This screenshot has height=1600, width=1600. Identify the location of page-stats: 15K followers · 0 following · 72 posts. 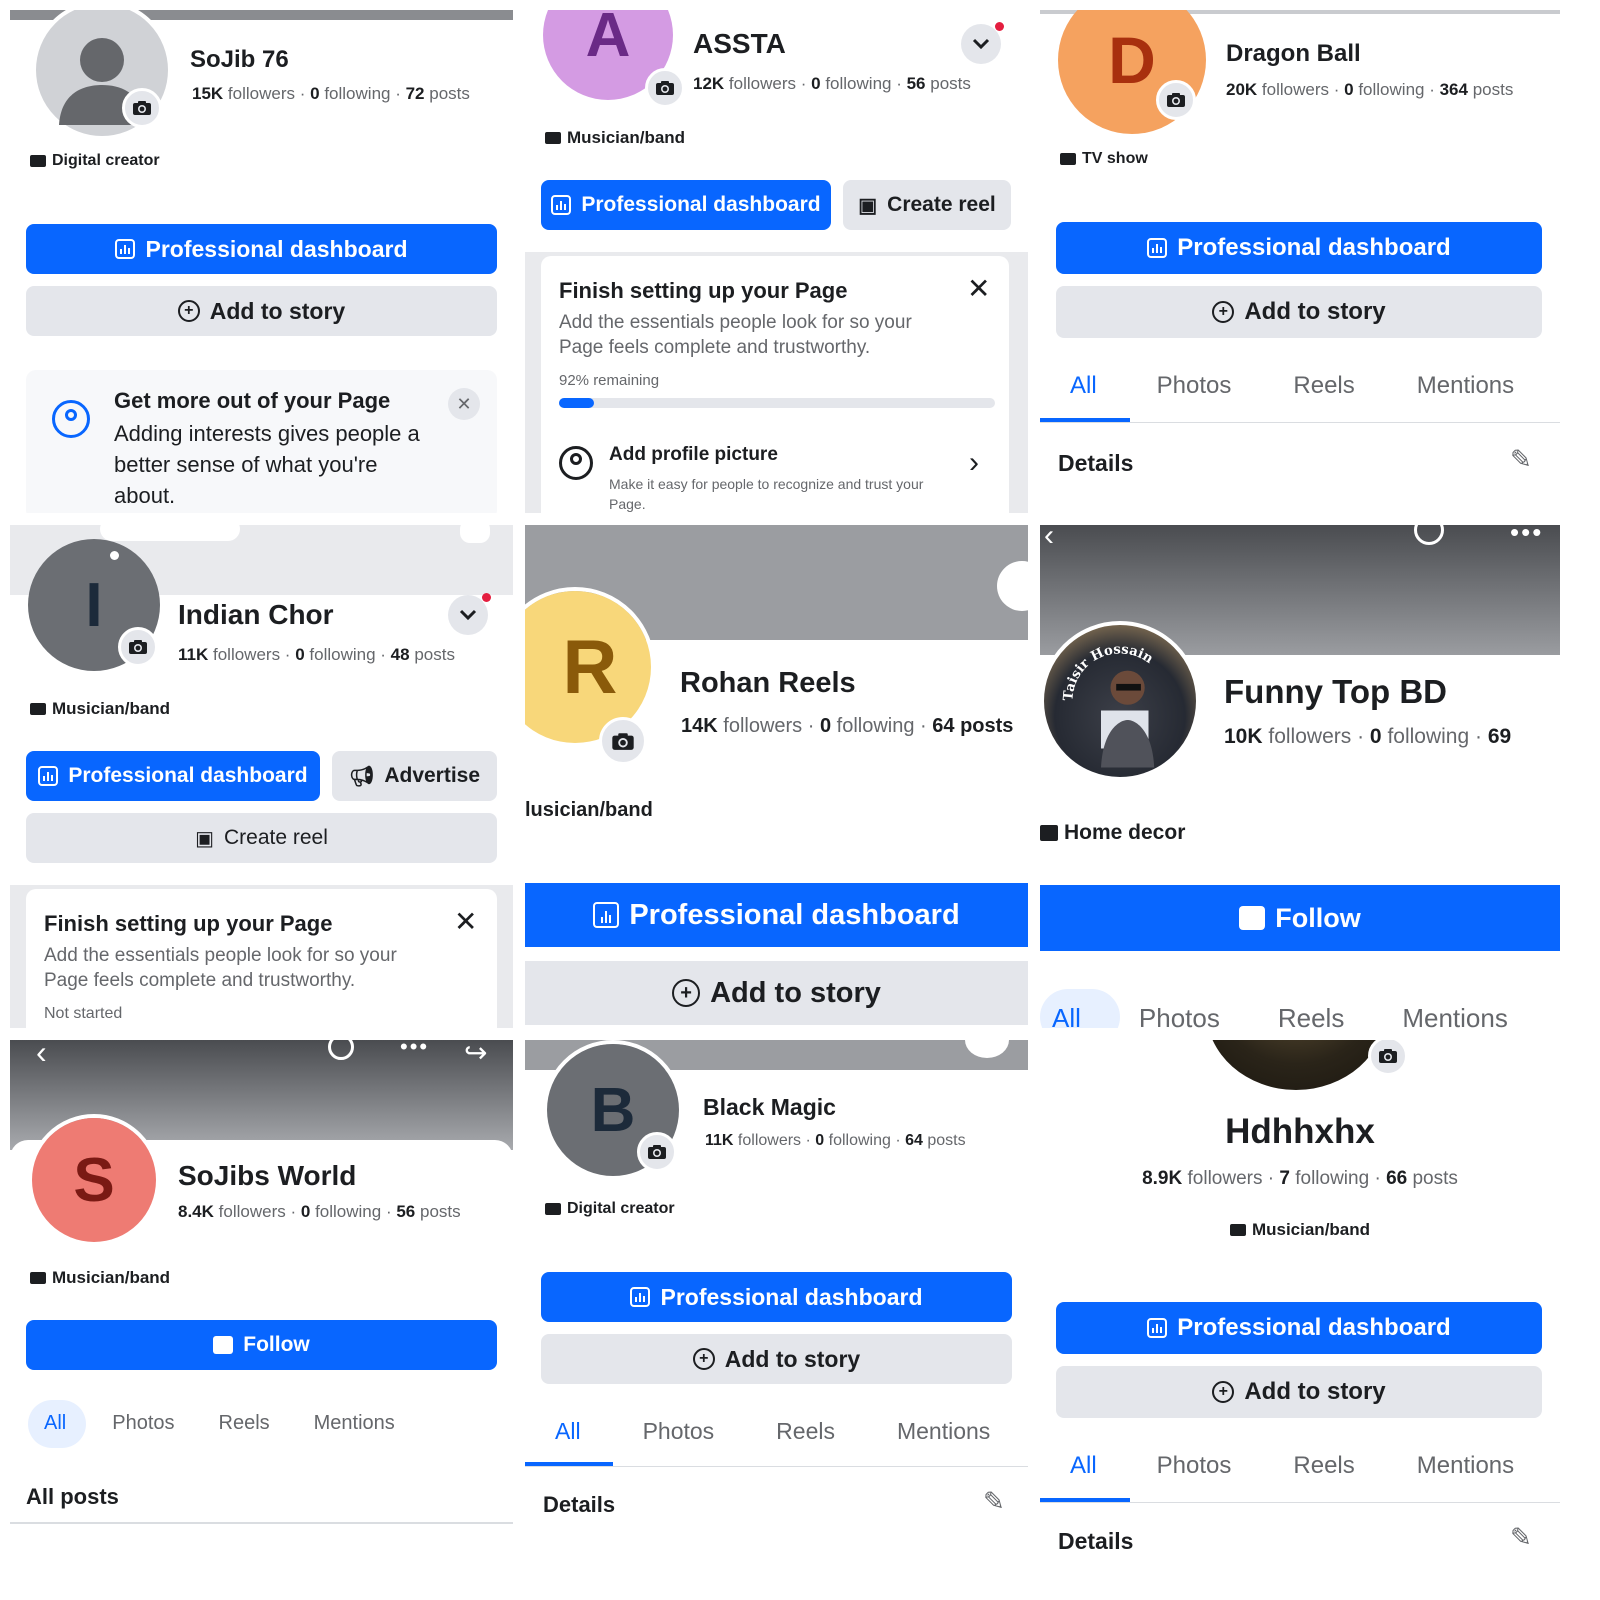
(331, 93).